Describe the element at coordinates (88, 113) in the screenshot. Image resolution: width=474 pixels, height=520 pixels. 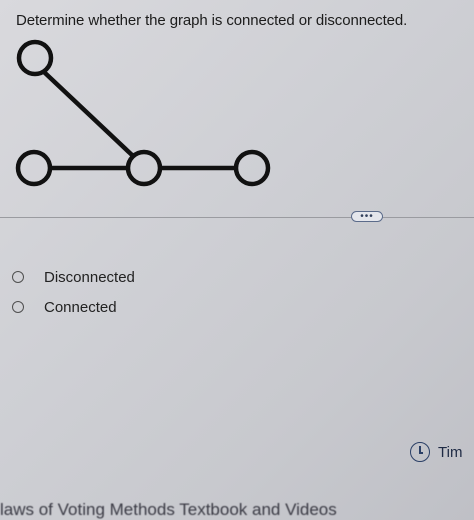
I see `graph-edge-top-to-middle` at that location.